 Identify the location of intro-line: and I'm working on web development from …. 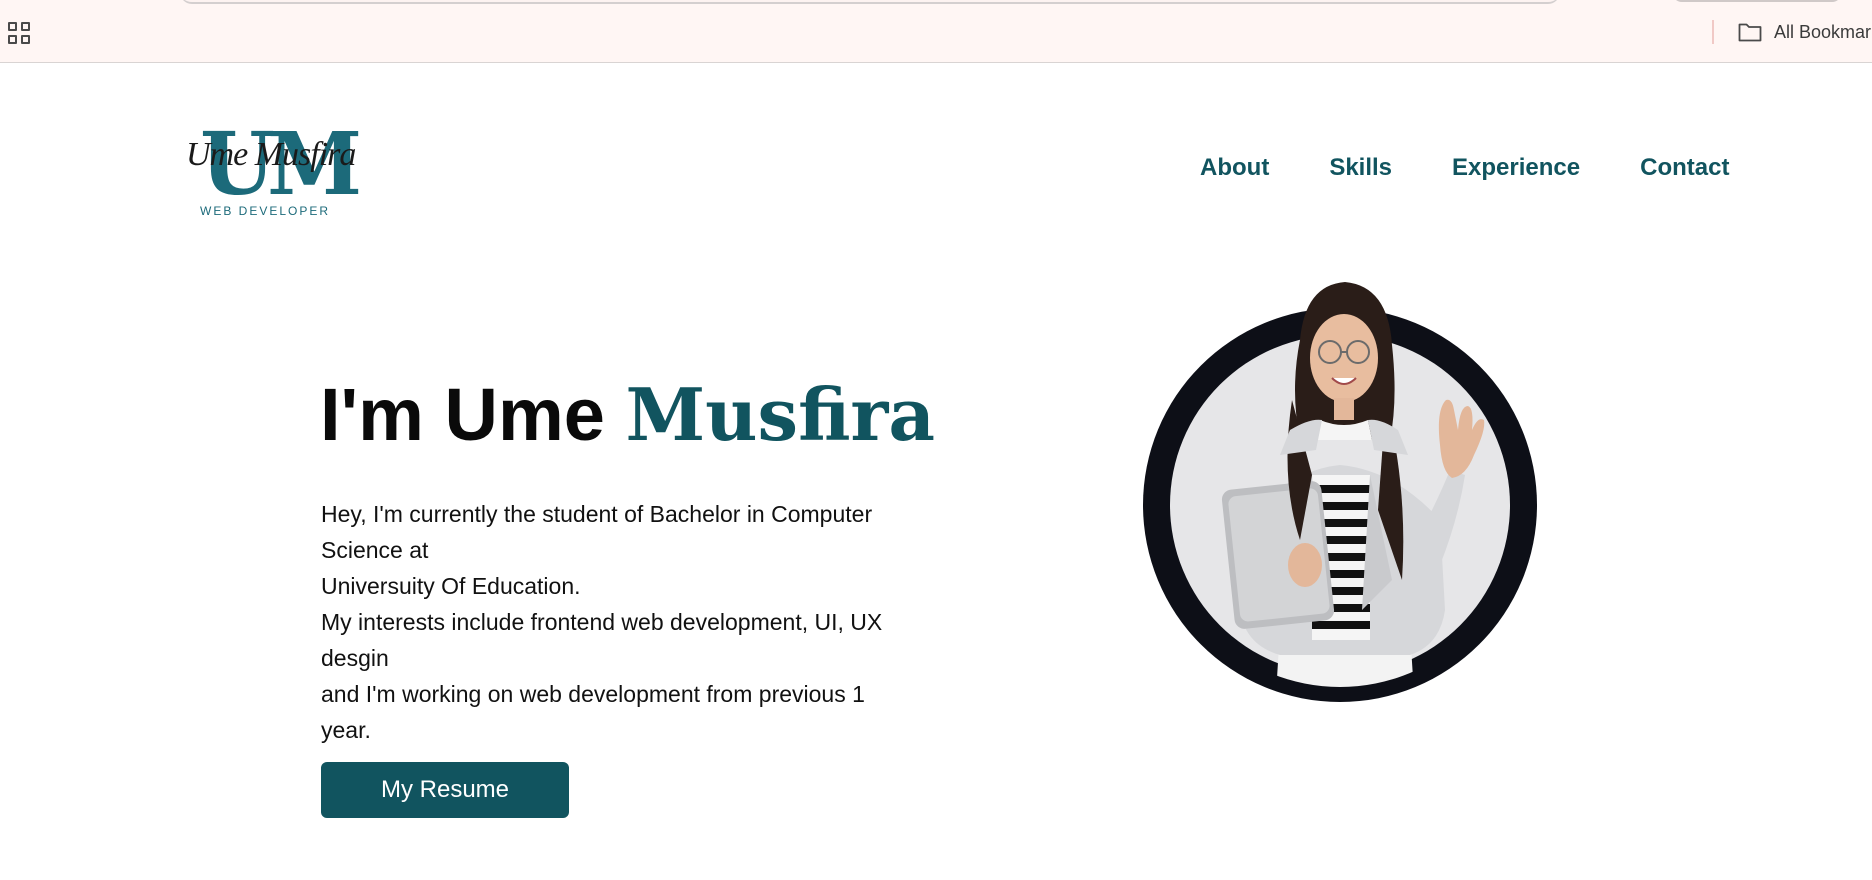
(593, 712).